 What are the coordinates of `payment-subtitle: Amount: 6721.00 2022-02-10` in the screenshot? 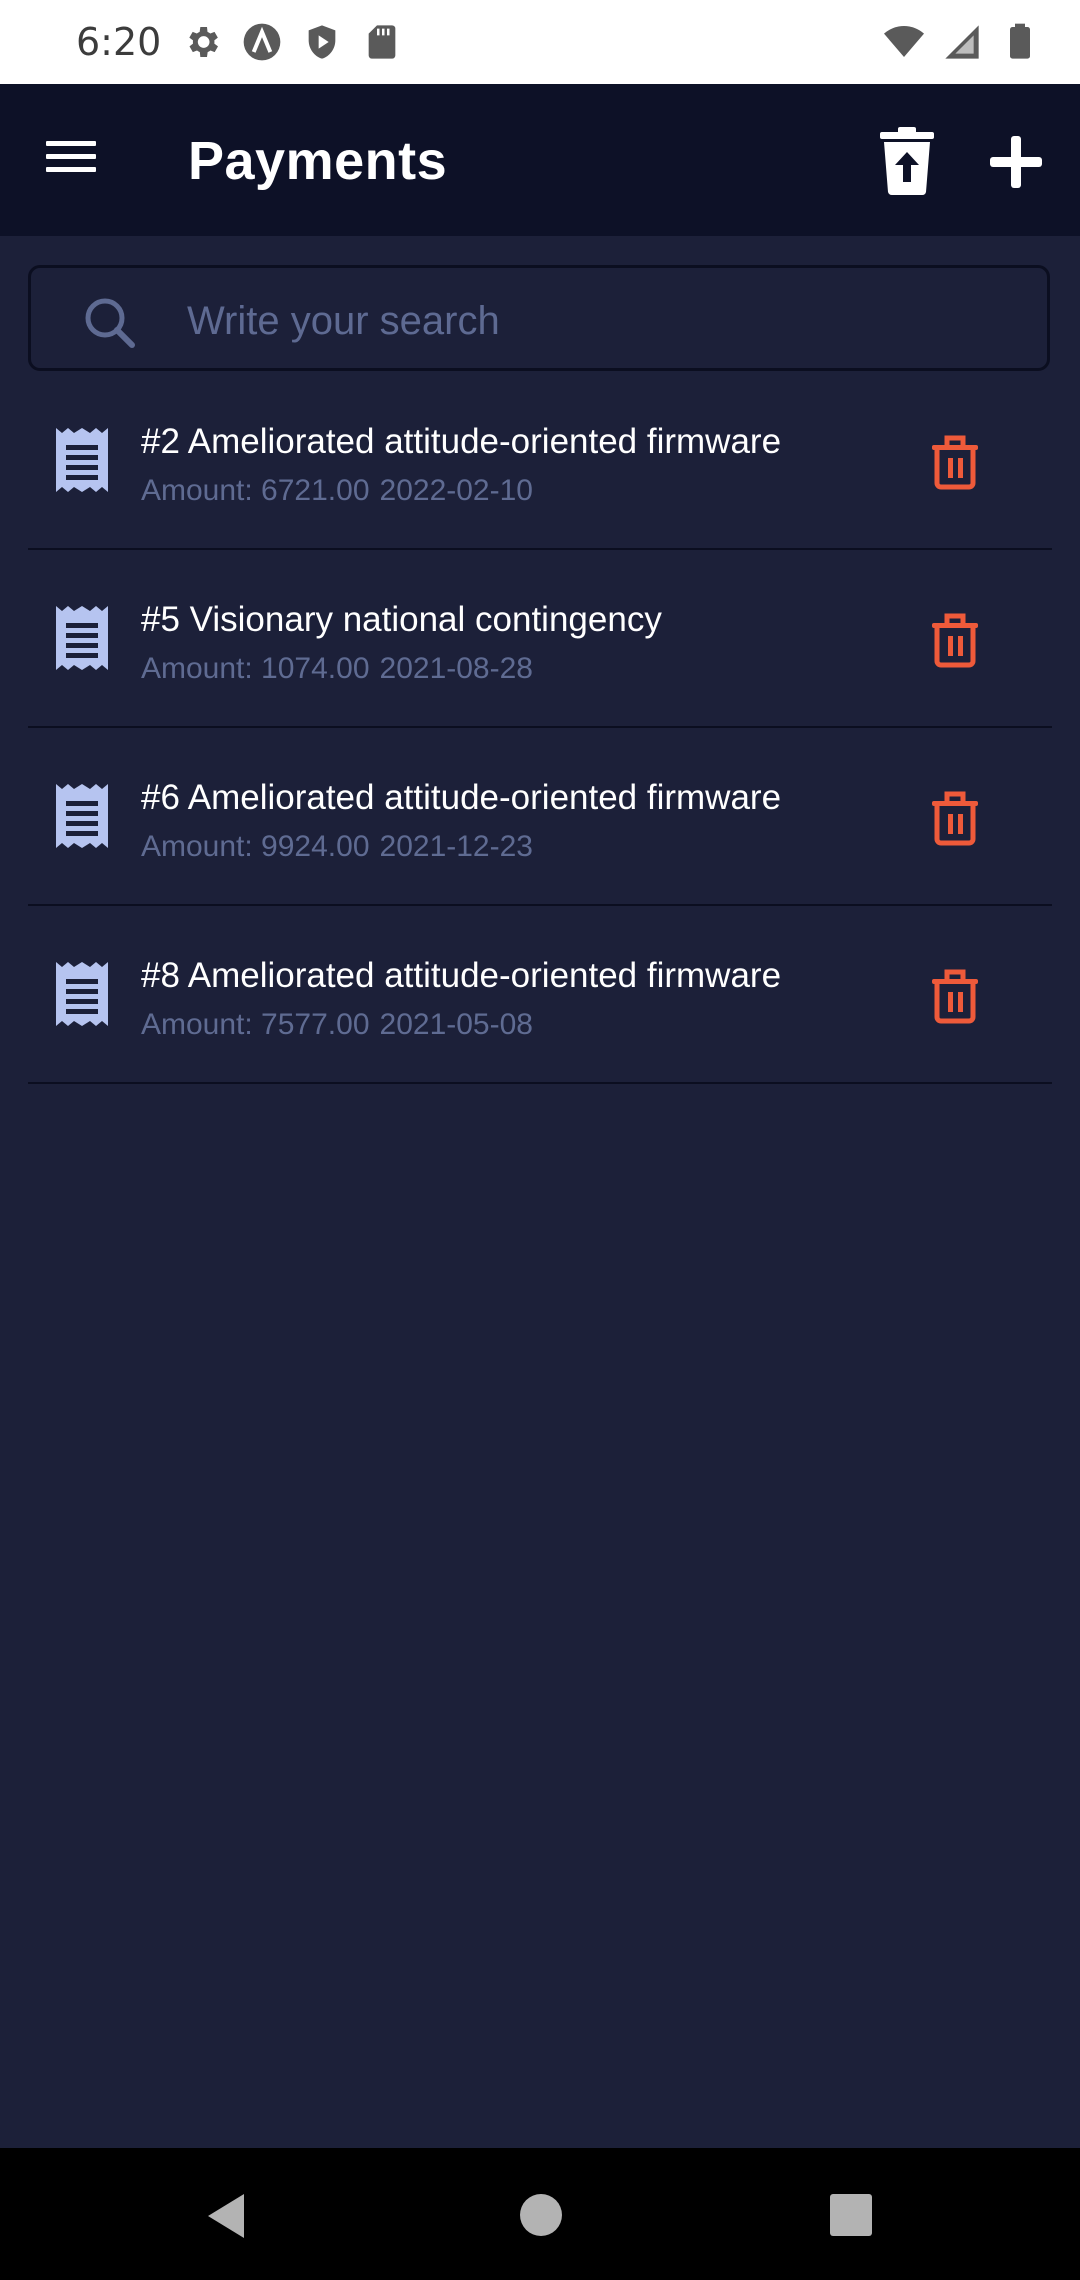 It's located at (337, 491).